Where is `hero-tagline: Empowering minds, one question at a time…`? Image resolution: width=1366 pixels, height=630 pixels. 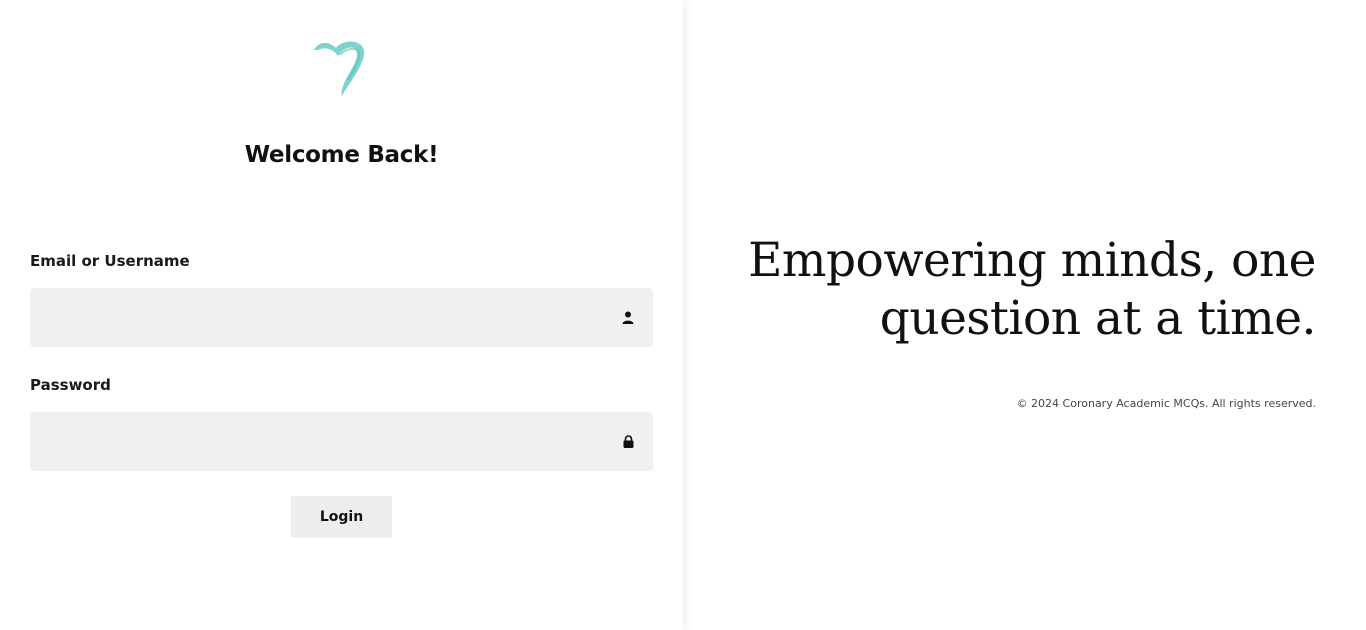 hero-tagline: Empowering minds, one question at a time… is located at coordinates (1032, 289).